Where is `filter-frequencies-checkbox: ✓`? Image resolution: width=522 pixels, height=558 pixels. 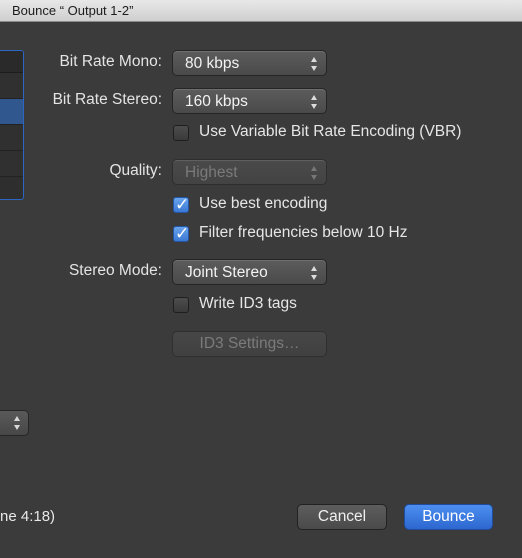 filter-frequencies-checkbox: ✓ is located at coordinates (181, 233).